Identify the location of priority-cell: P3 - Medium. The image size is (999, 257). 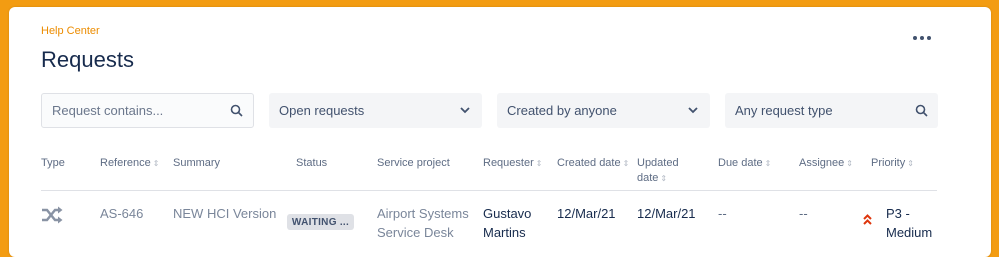
(909, 223).